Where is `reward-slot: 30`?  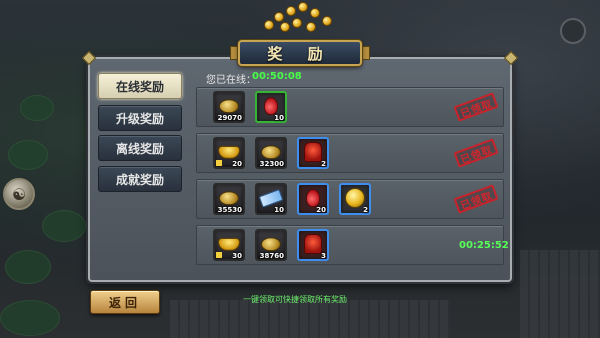 reward-slot: 30 is located at coordinates (229, 245).